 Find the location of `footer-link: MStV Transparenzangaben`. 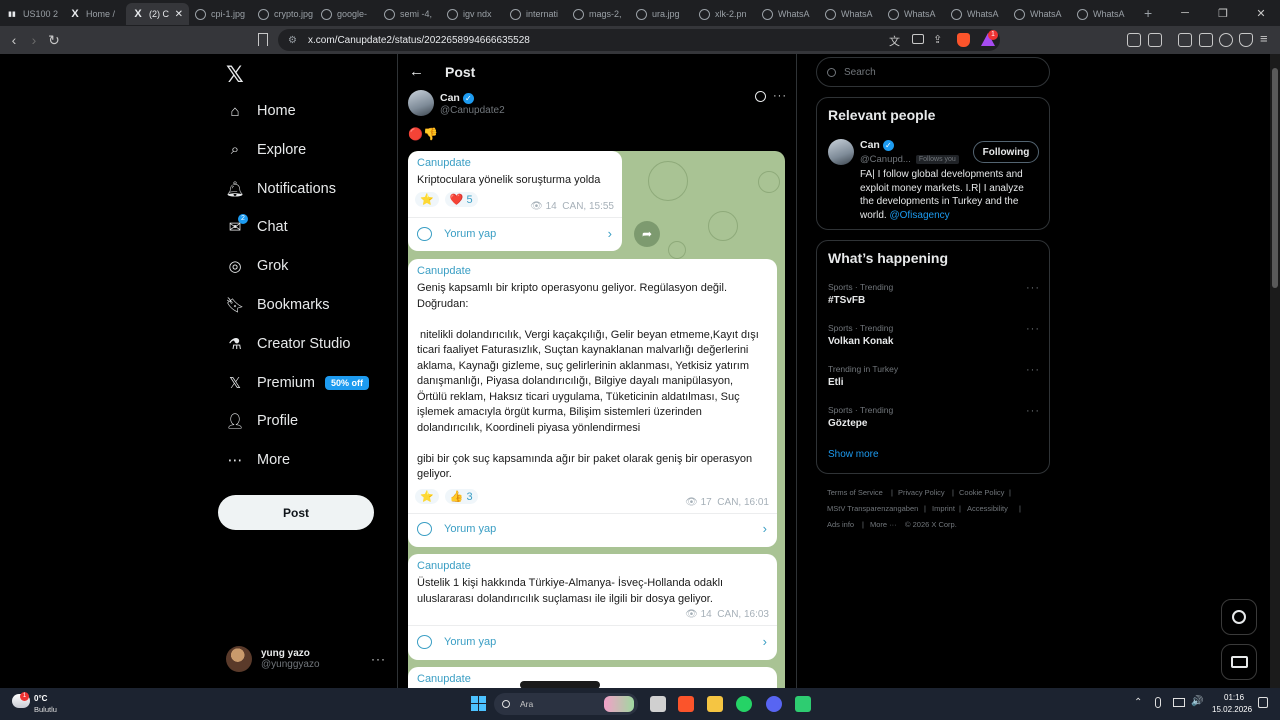

footer-link: MStV Transparenzangaben is located at coordinates (872, 508).